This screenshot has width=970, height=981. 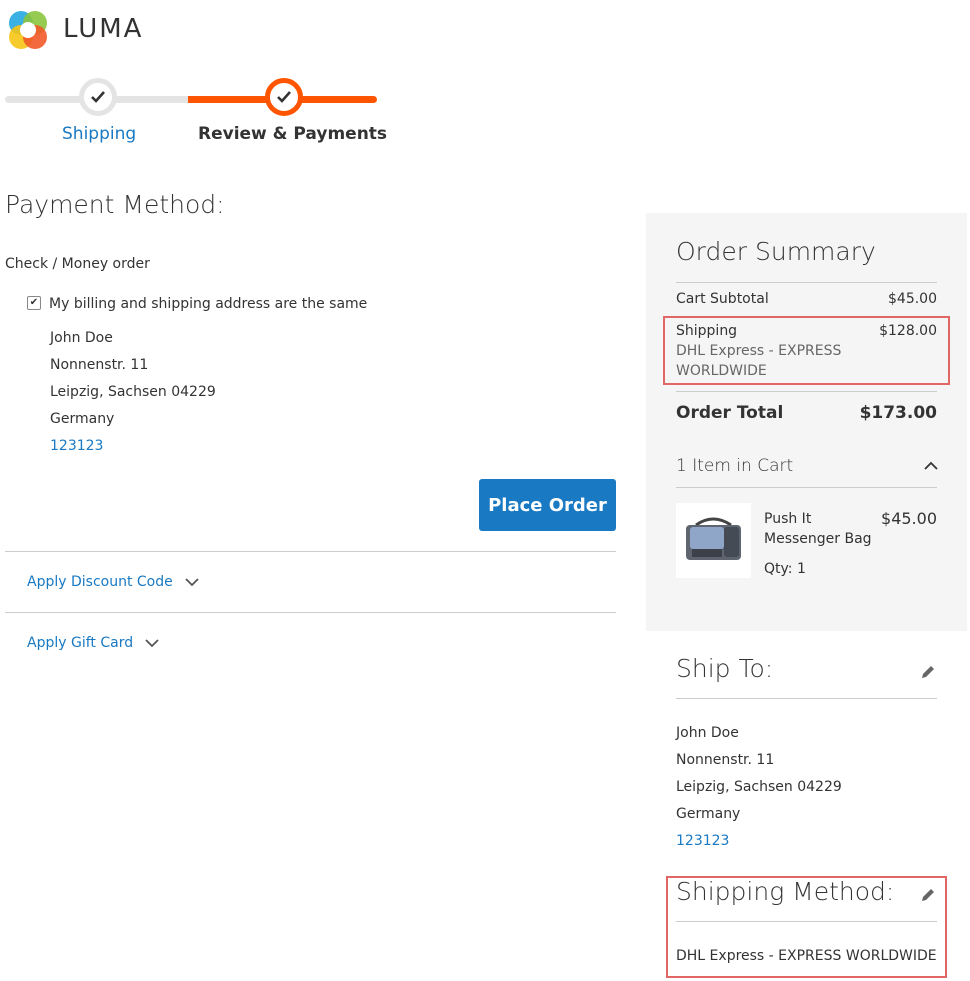 What do you see at coordinates (76, 446) in the screenshot?
I see `billing-phone-link: 123123` at bounding box center [76, 446].